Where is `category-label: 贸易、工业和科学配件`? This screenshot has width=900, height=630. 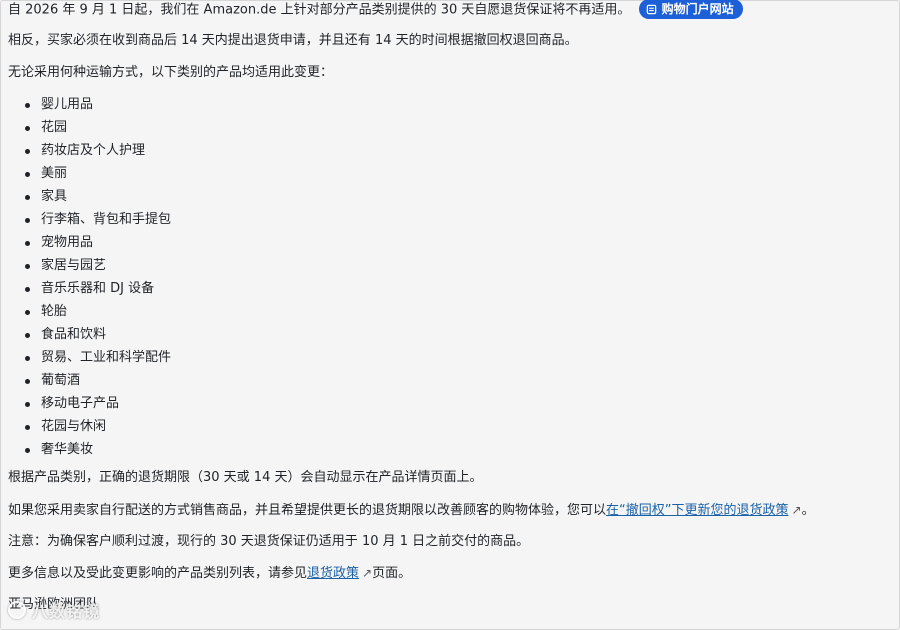 category-label: 贸易、工业和科学配件 is located at coordinates (106, 357).